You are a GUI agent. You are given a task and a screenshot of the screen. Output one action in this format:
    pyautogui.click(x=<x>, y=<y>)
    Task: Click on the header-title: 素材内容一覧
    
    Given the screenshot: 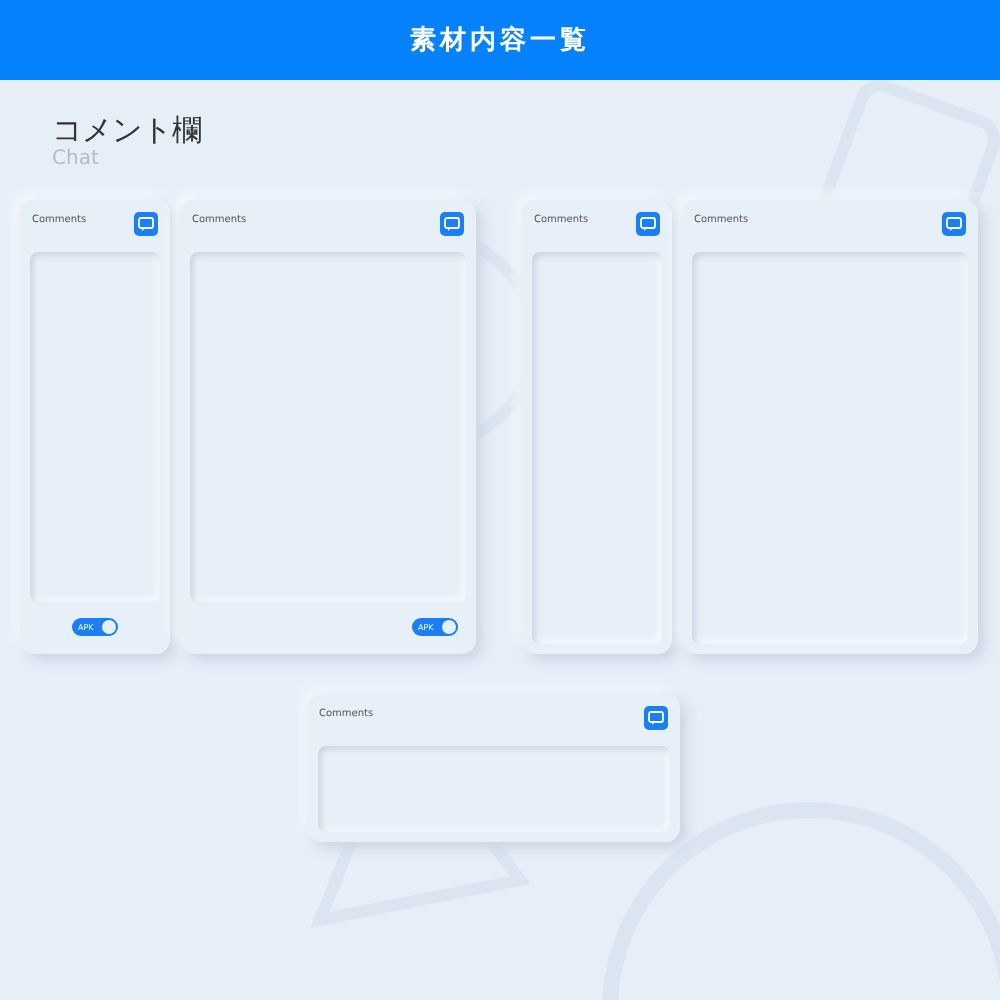 What is the action you would take?
    pyautogui.click(x=500, y=40)
    